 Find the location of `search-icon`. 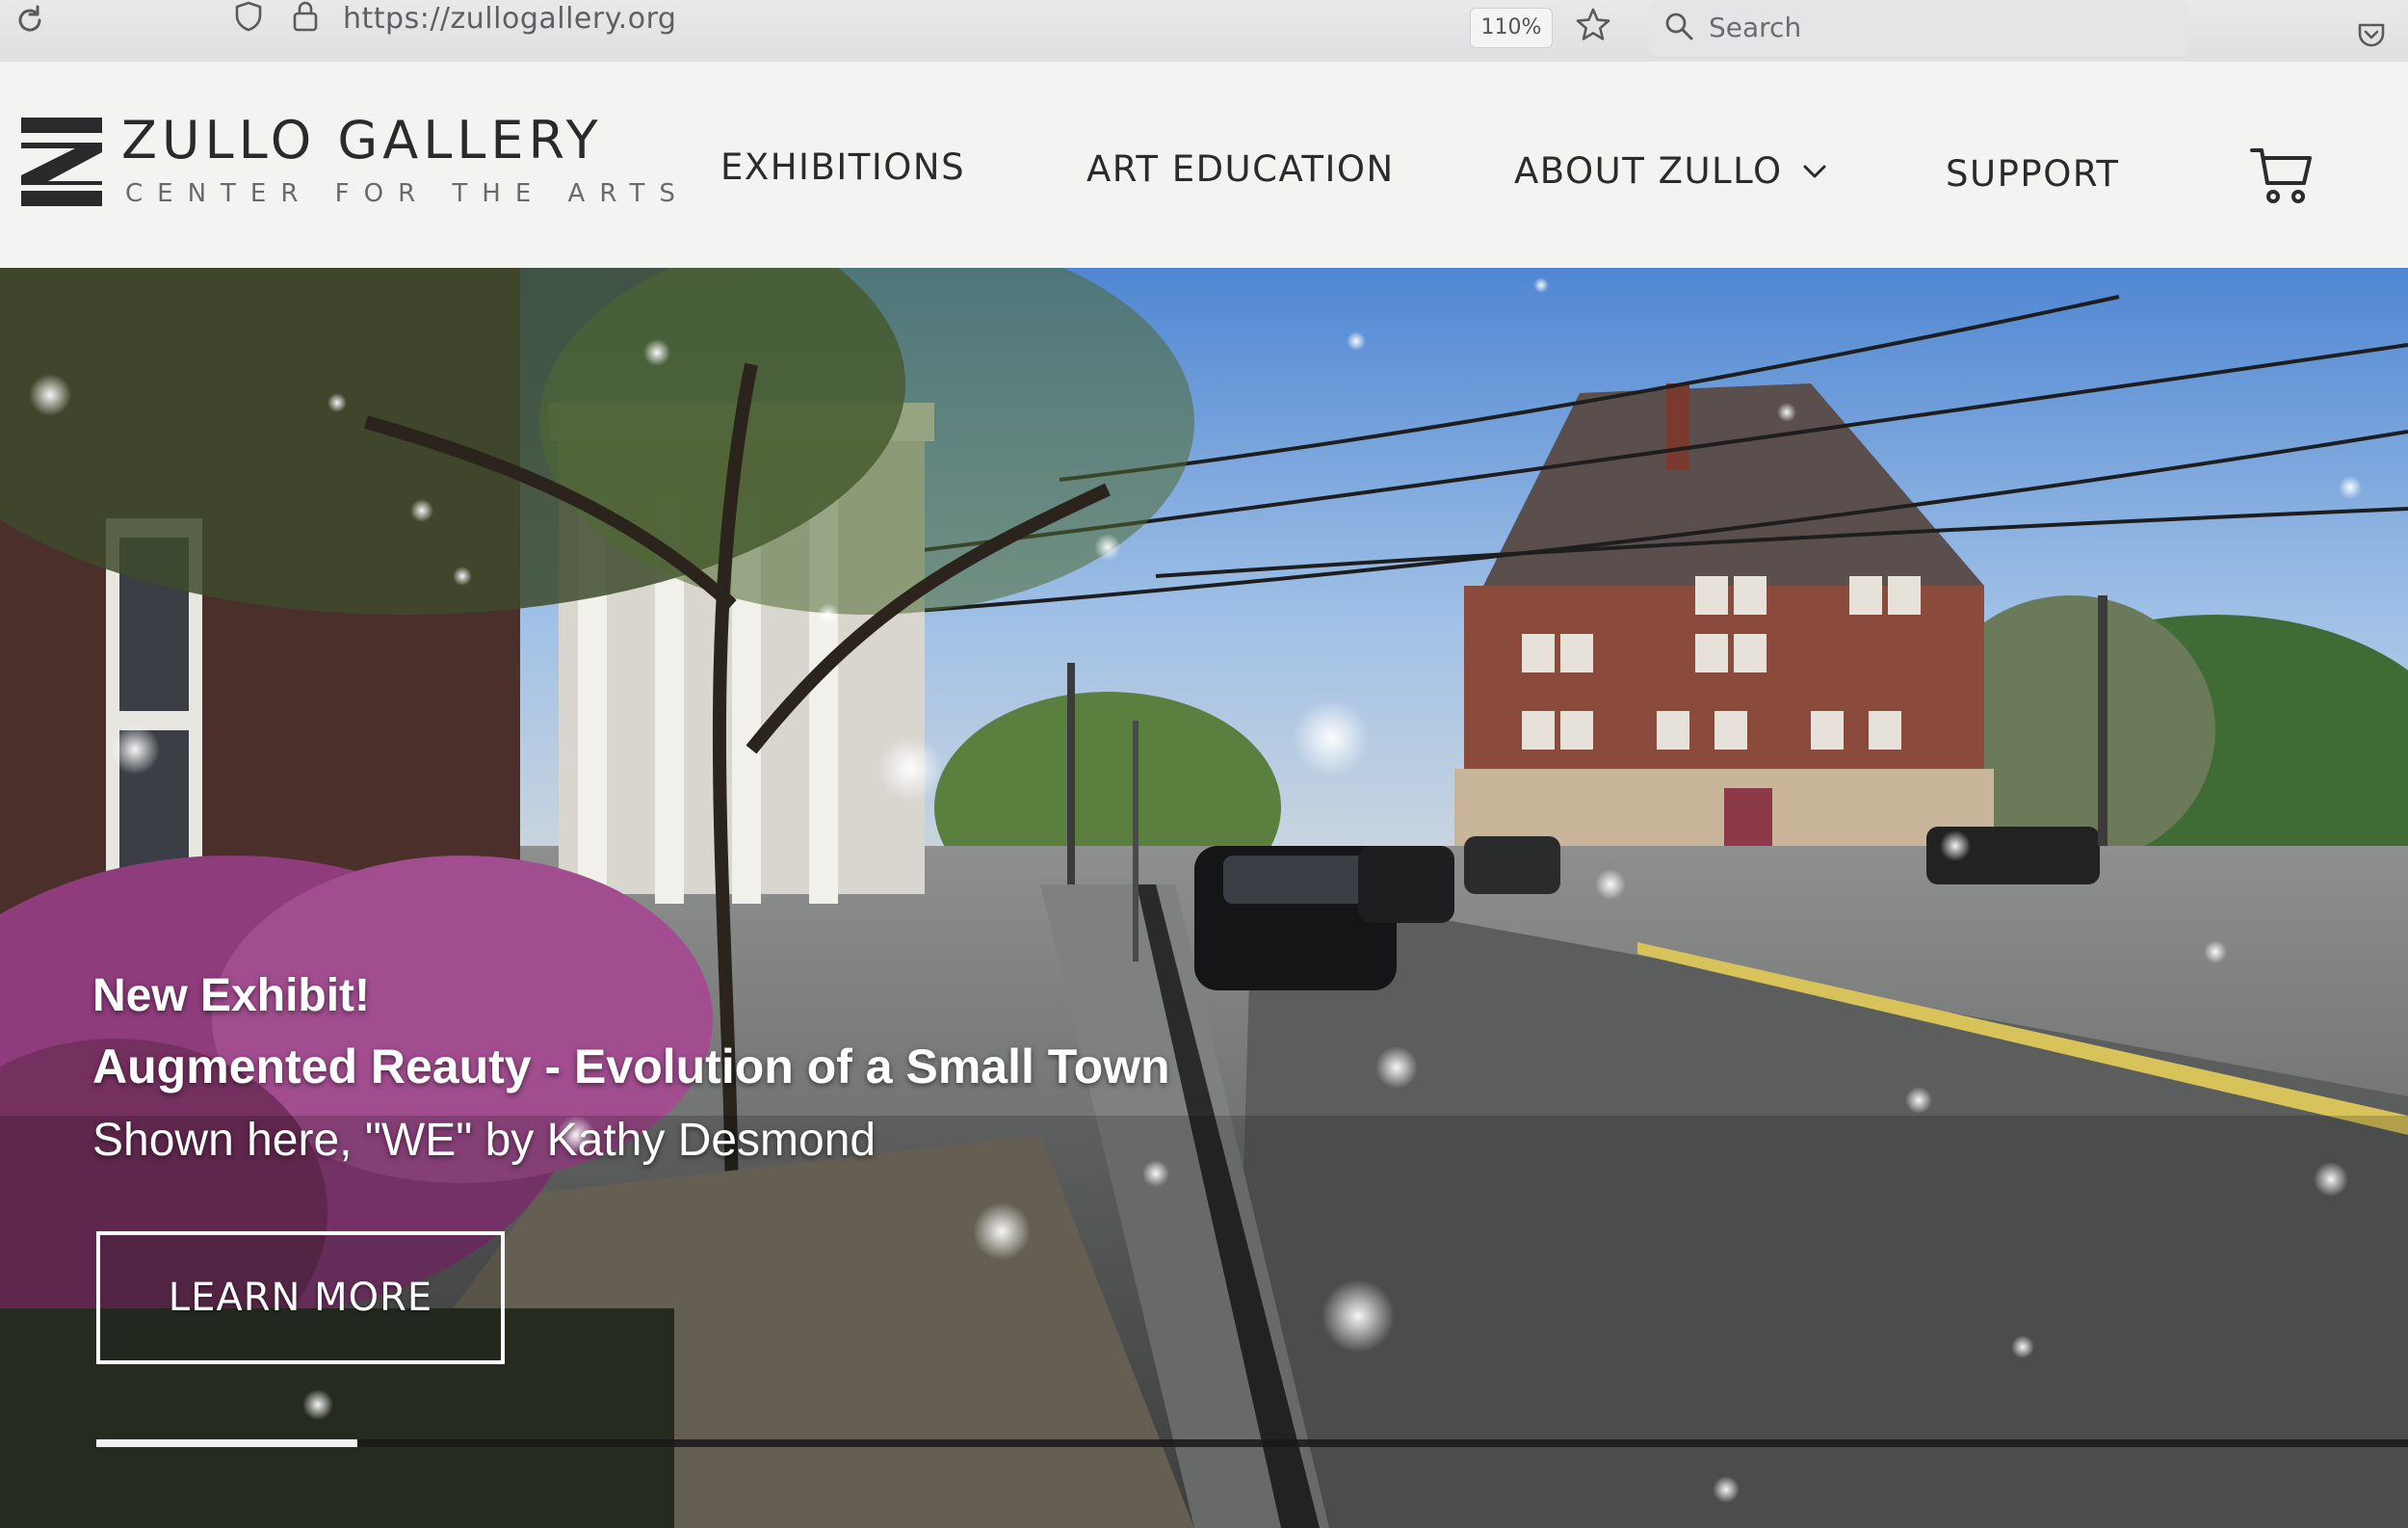

search-icon is located at coordinates (1679, 26).